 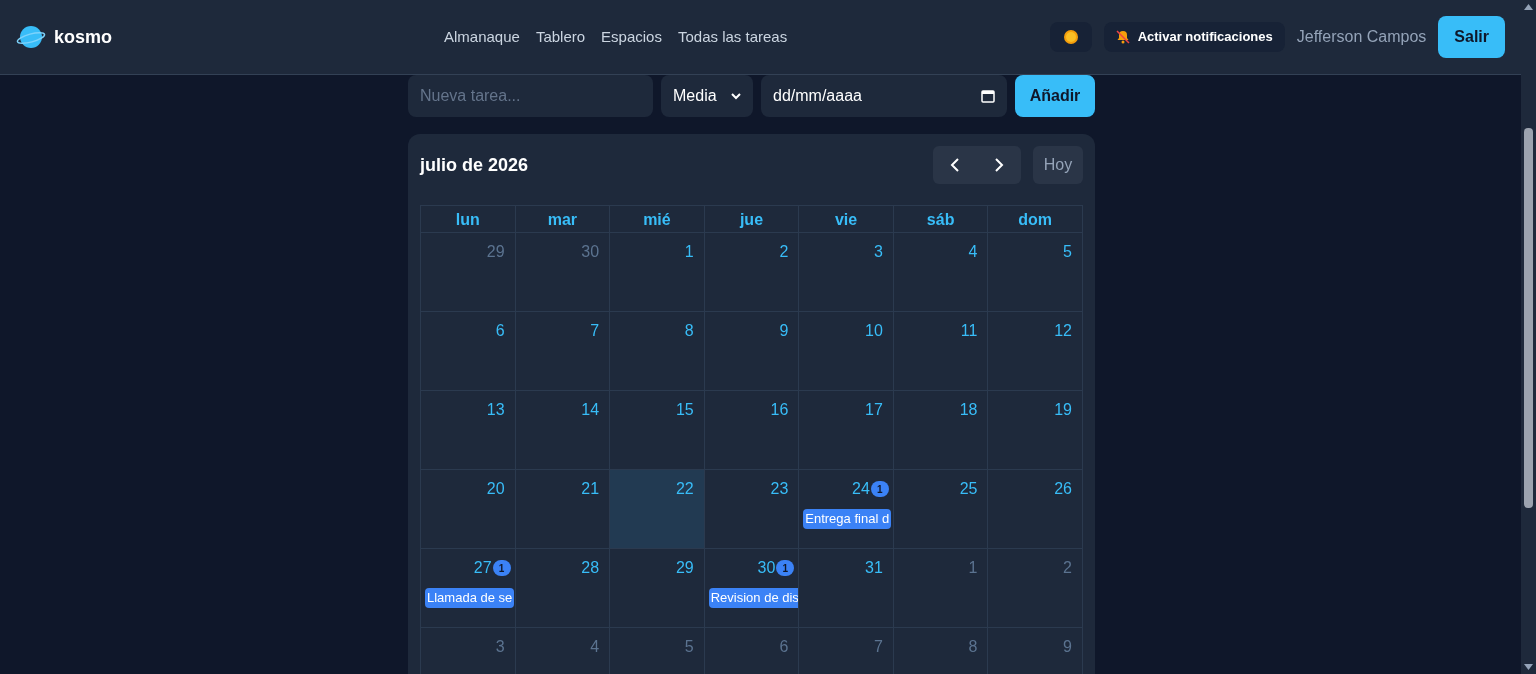 What do you see at coordinates (495, 489) in the screenshot?
I see `day-number: 20` at bounding box center [495, 489].